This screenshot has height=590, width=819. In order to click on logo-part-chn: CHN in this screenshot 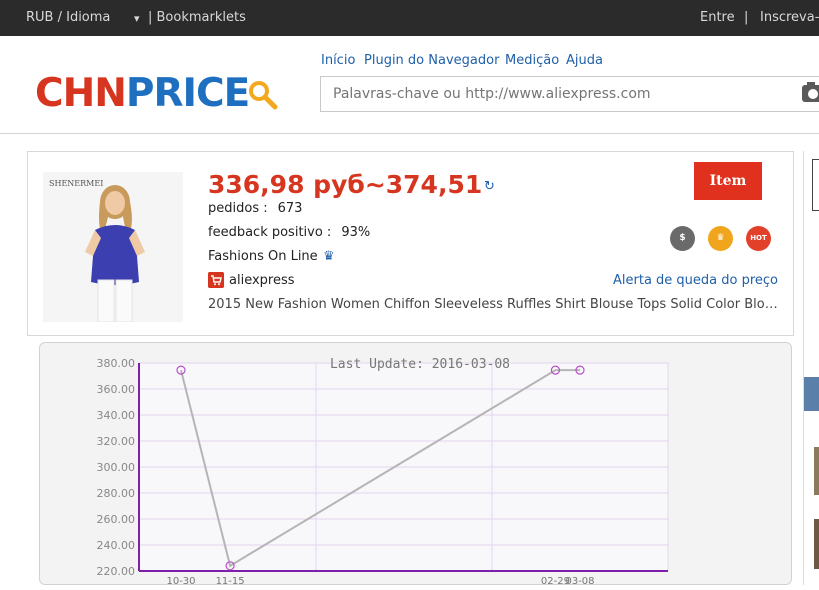, I will do `click(81, 93)`.